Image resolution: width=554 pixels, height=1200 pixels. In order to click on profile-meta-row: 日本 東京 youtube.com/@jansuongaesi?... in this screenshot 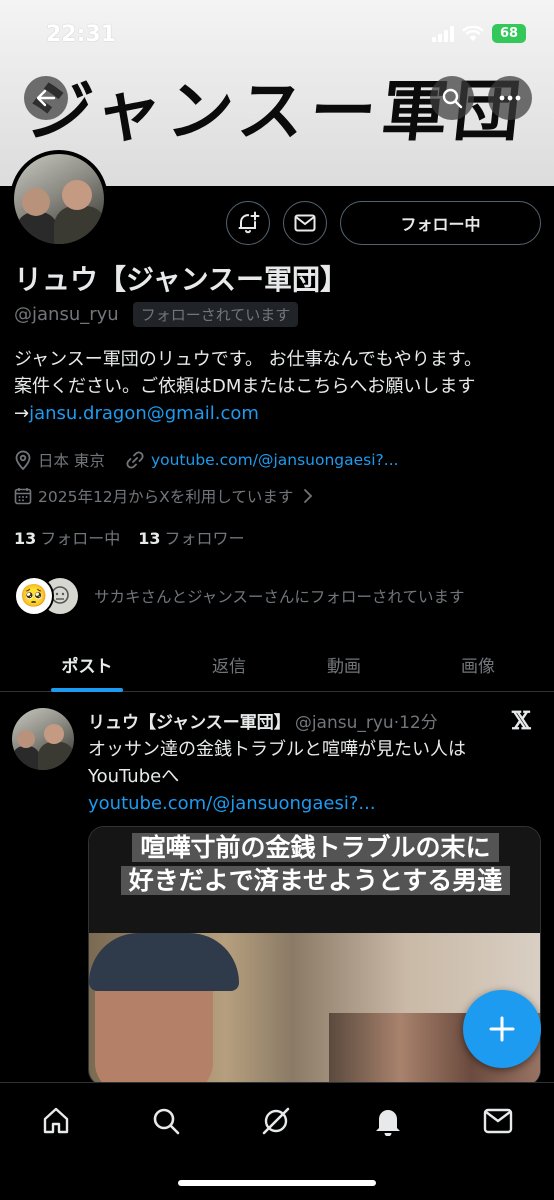, I will do `click(206, 460)`.